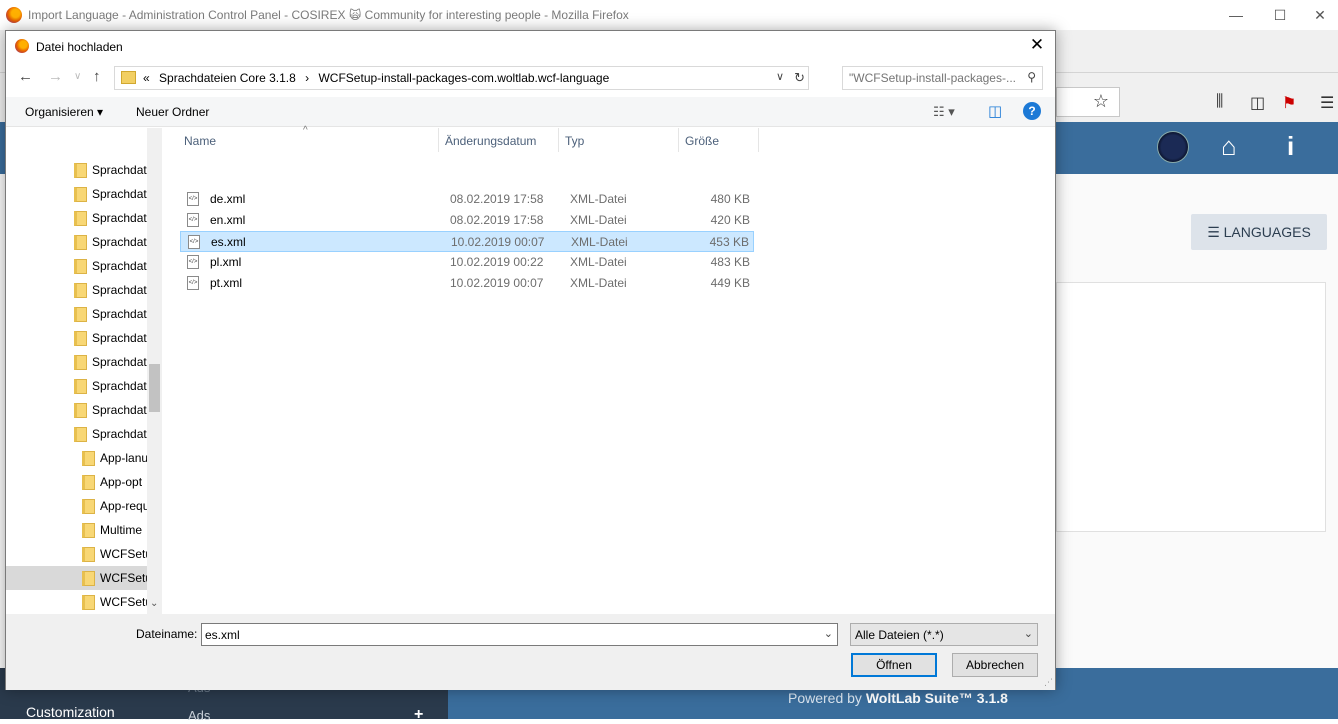 Image resolution: width=1338 pixels, height=724 pixels. Describe the element at coordinates (574, 141) in the screenshot. I see `column-header-type: Typ` at that location.